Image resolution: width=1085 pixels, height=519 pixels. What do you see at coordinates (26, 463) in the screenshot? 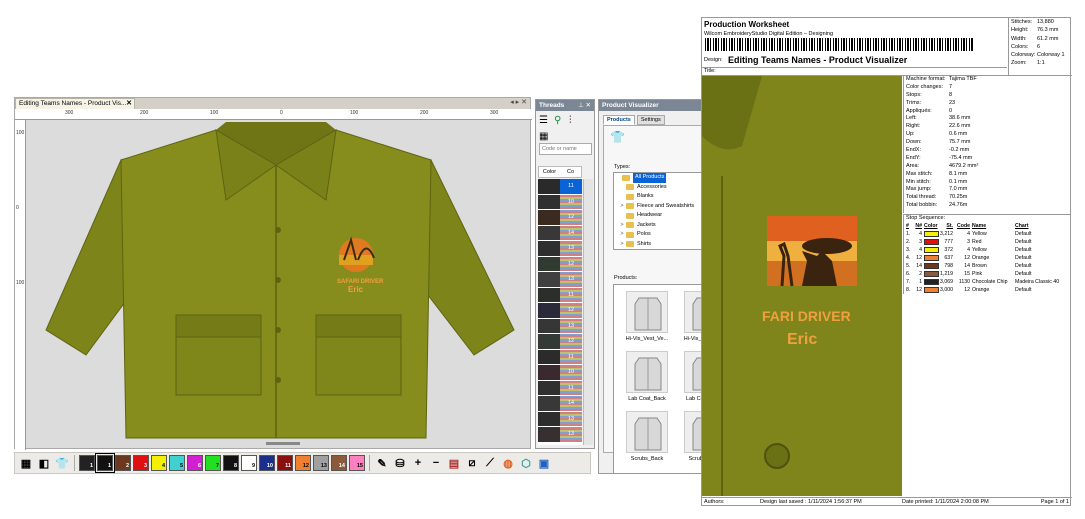
I see `palette-icon: ▦` at bounding box center [26, 463].